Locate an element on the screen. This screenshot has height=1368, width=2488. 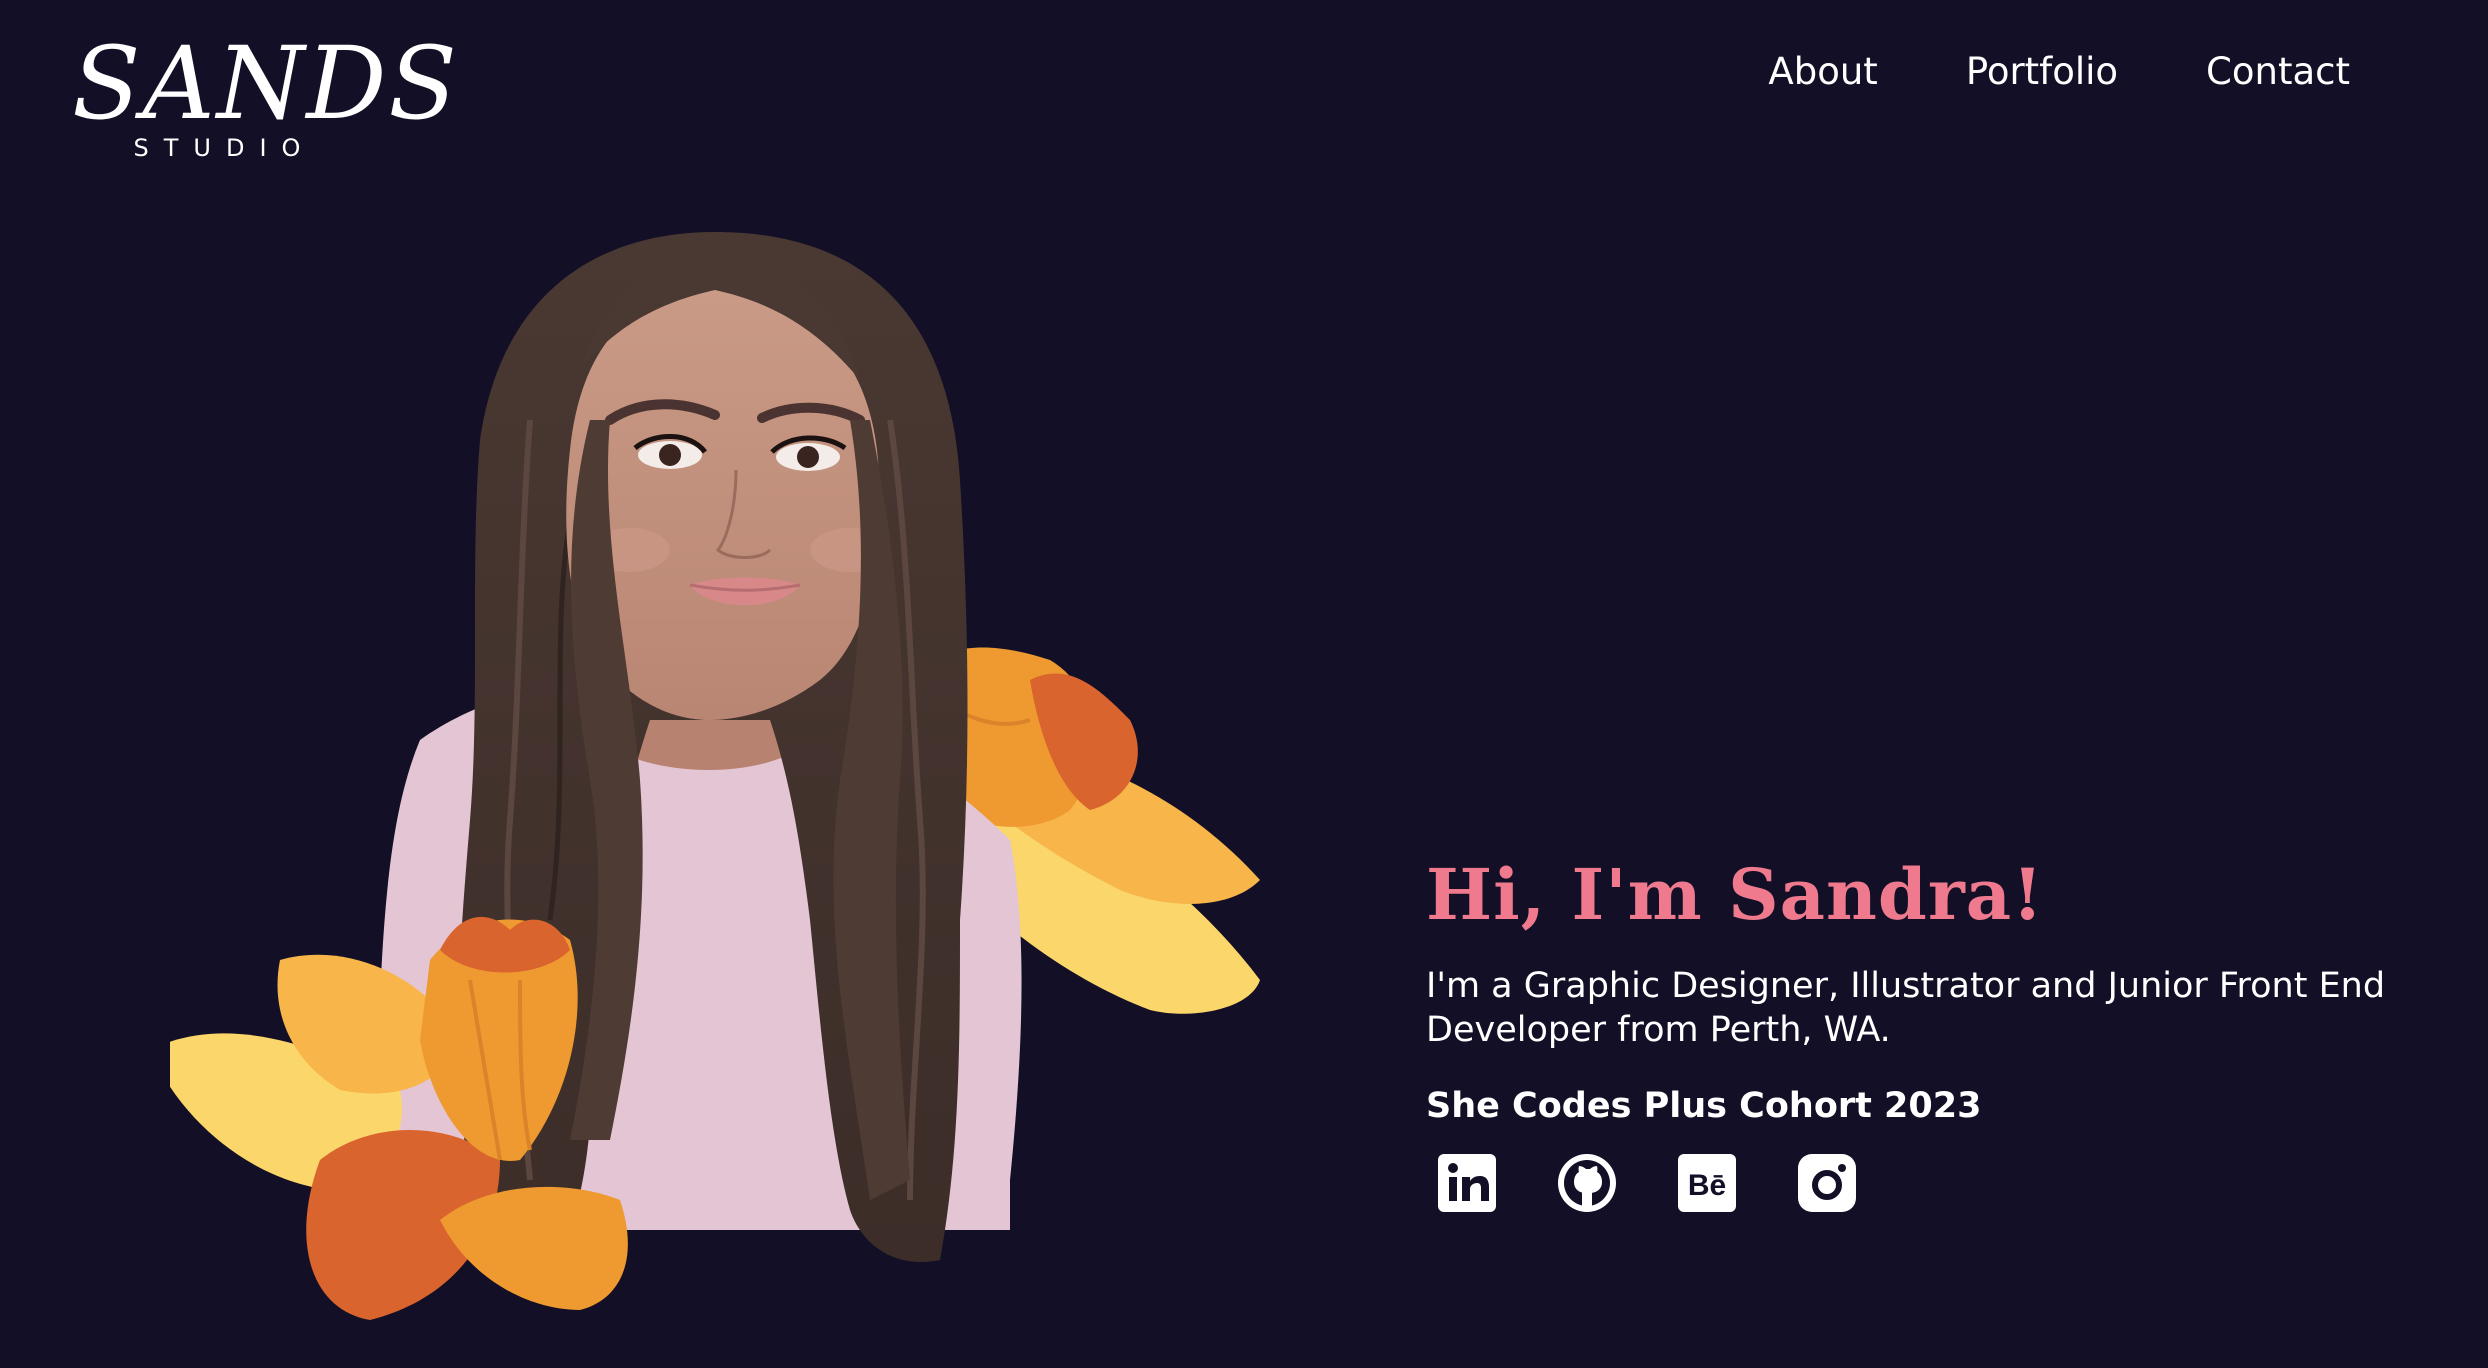
behance-link: Bē is located at coordinates (1707, 1183).